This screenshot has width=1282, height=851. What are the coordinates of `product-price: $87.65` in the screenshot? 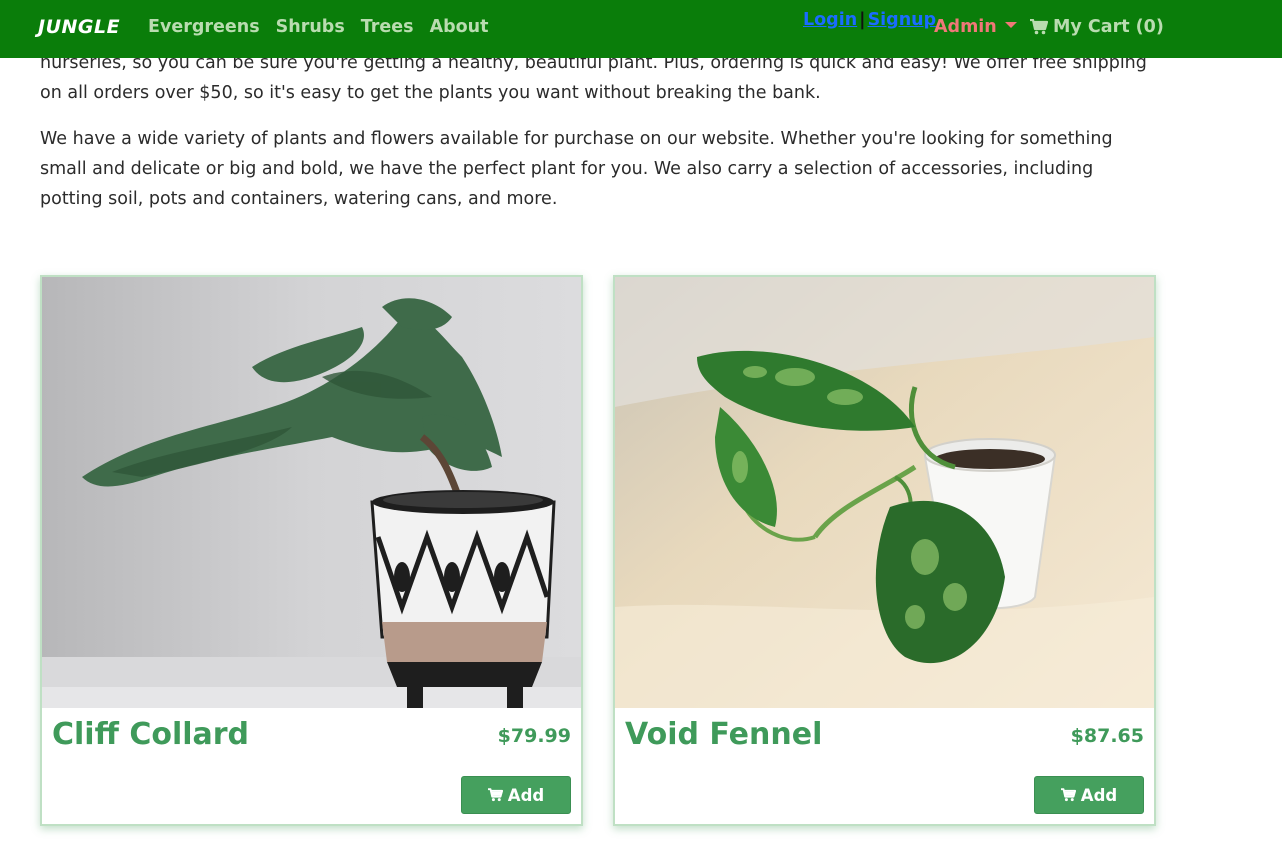 It's located at (1107, 736).